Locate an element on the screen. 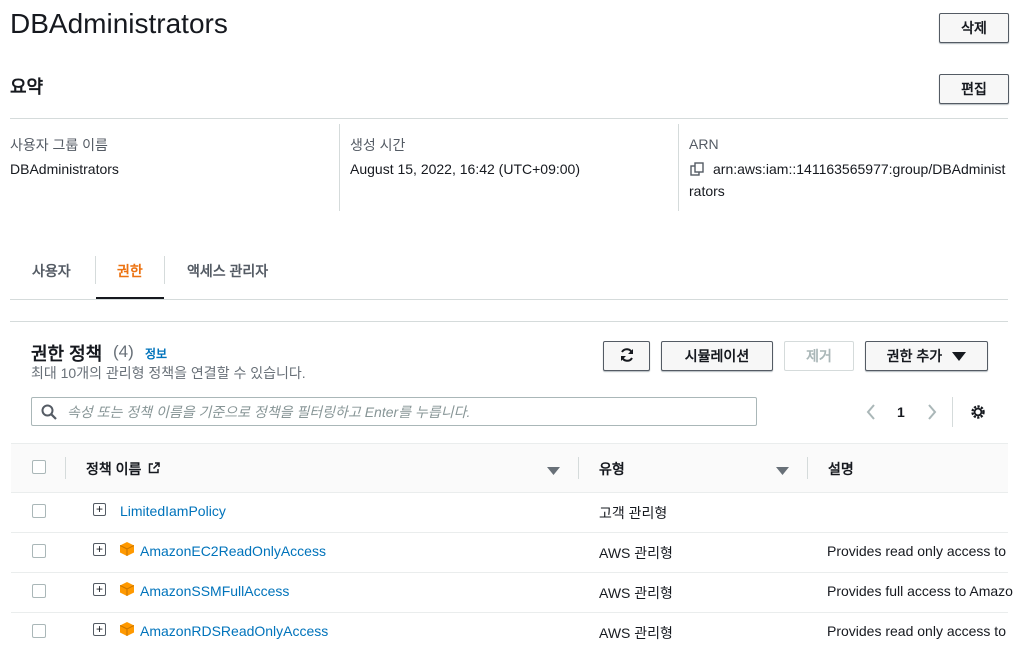  policy-description: Provides full access to Amazo is located at coordinates (920, 591).